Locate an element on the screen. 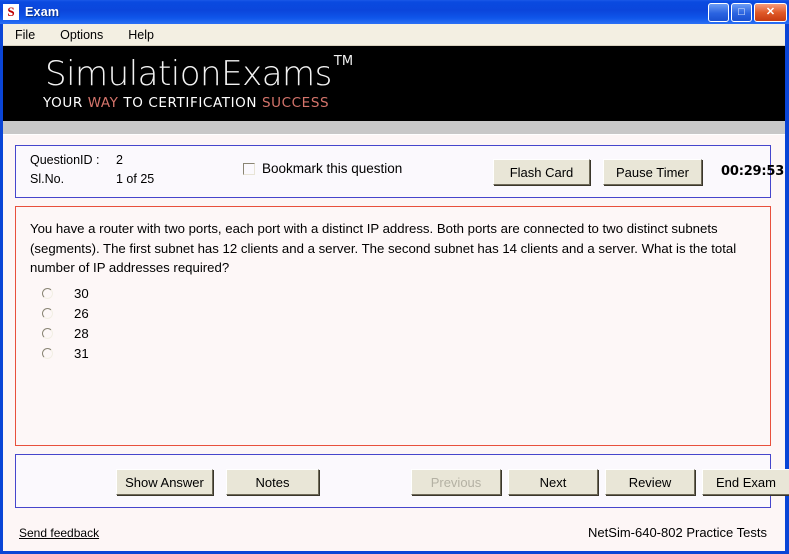 Image resolution: width=789 pixels, height=554 pixels. notes-button: Notes is located at coordinates (272, 482).